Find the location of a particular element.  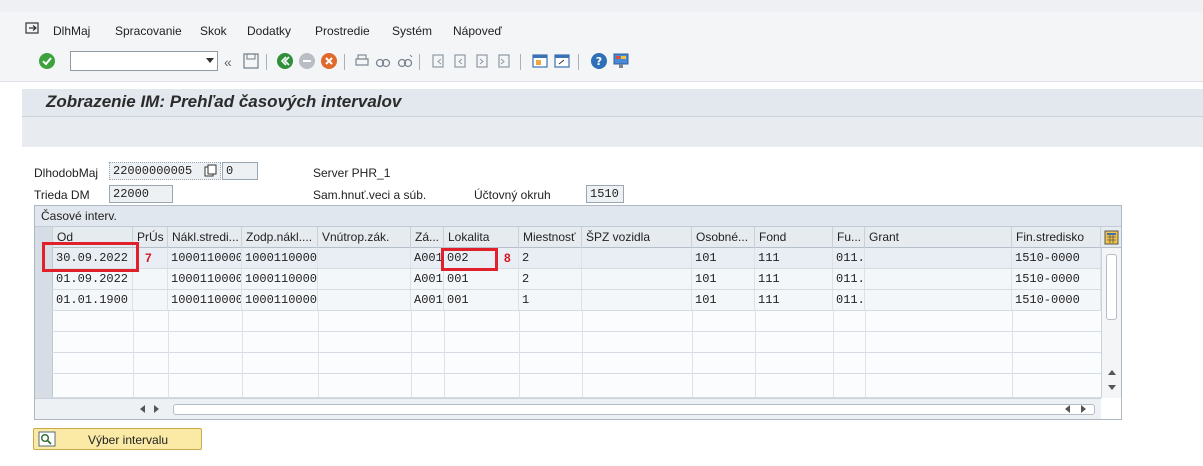

create-session-icon is located at coordinates (540, 61).